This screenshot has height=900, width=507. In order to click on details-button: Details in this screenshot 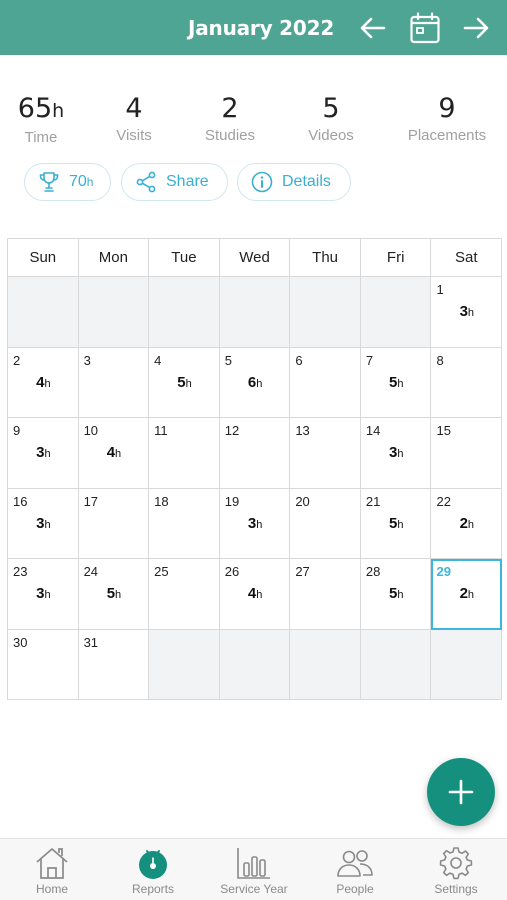, I will do `click(294, 182)`.